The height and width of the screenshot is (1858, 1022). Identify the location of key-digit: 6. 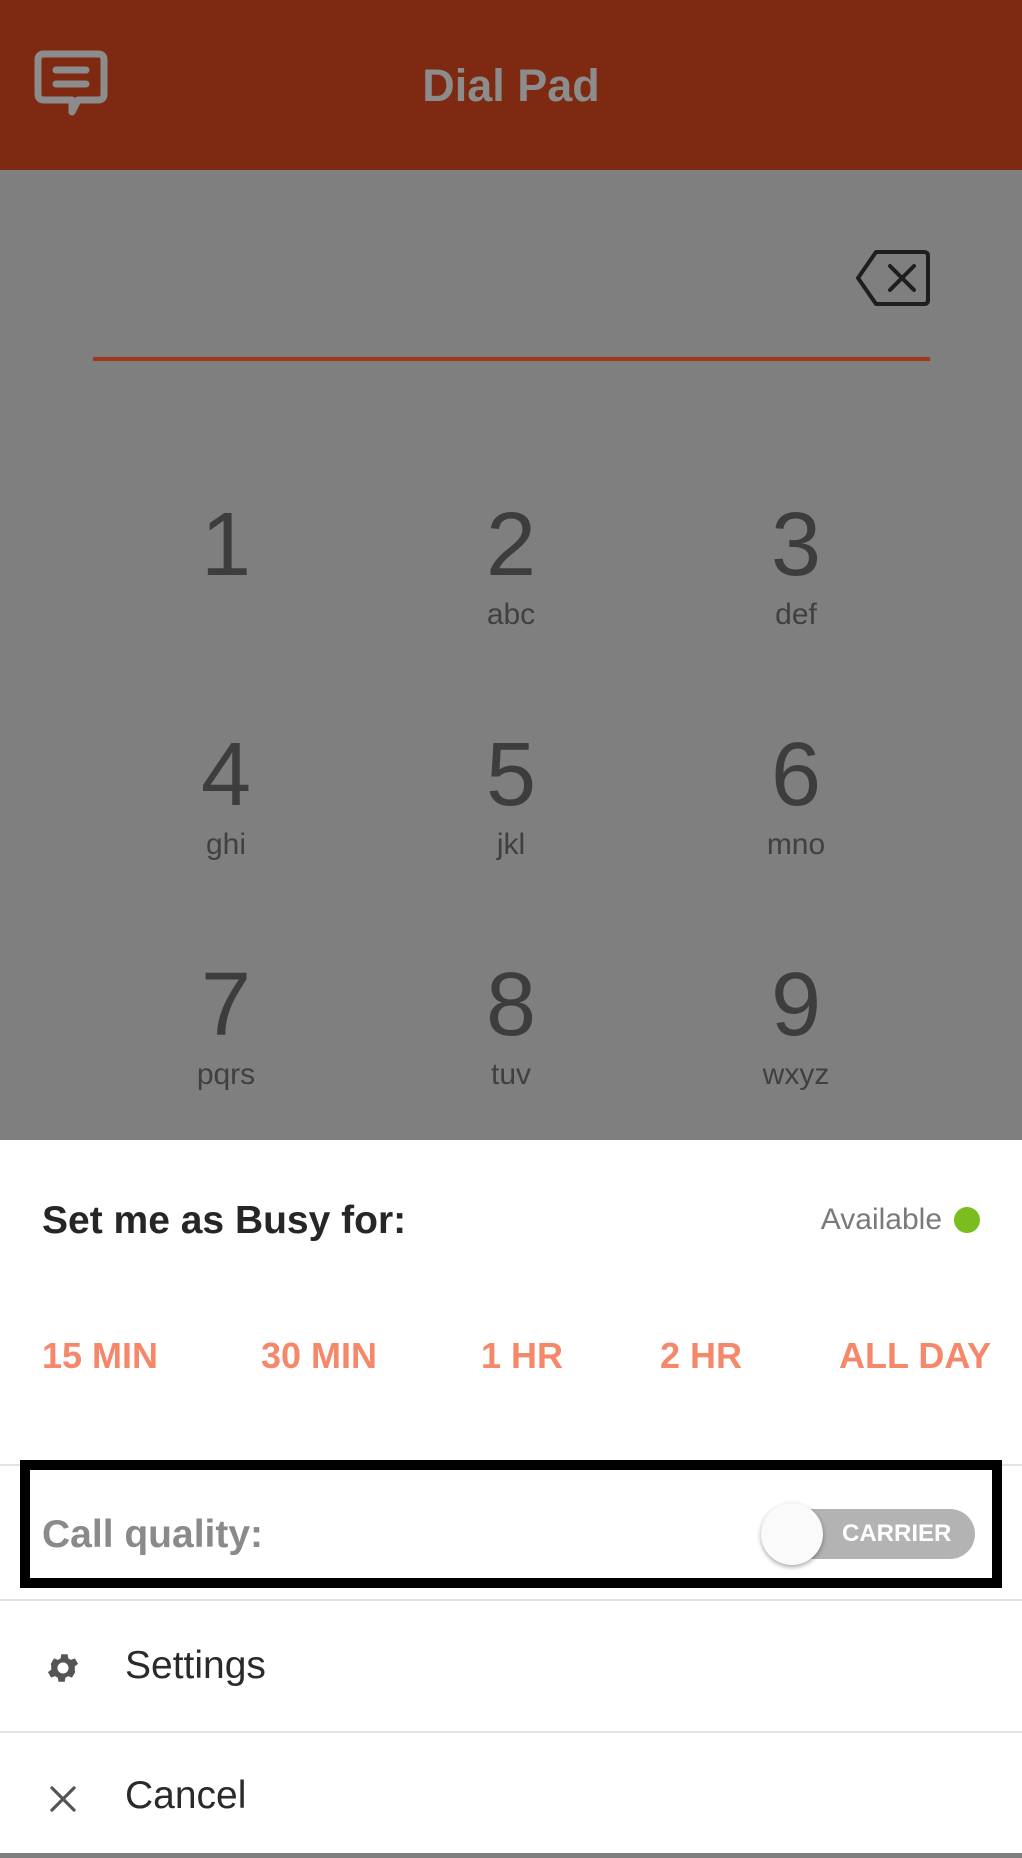
(796, 775).